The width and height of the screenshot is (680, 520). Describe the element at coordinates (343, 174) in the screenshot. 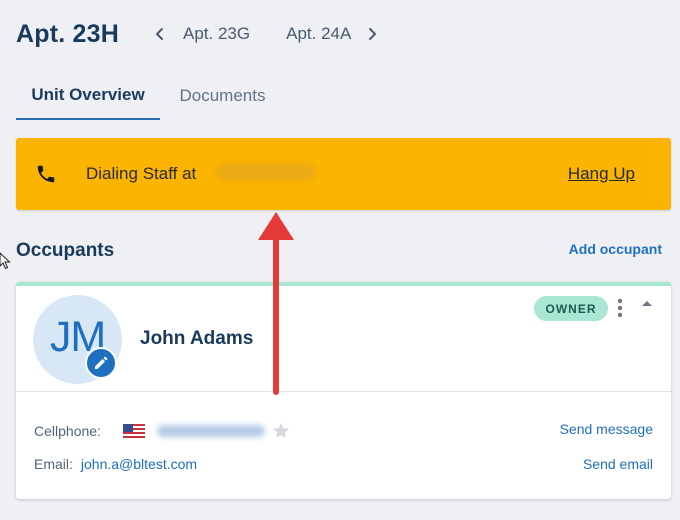

I see `call-banner: Dialing Staff at Hang Up` at that location.